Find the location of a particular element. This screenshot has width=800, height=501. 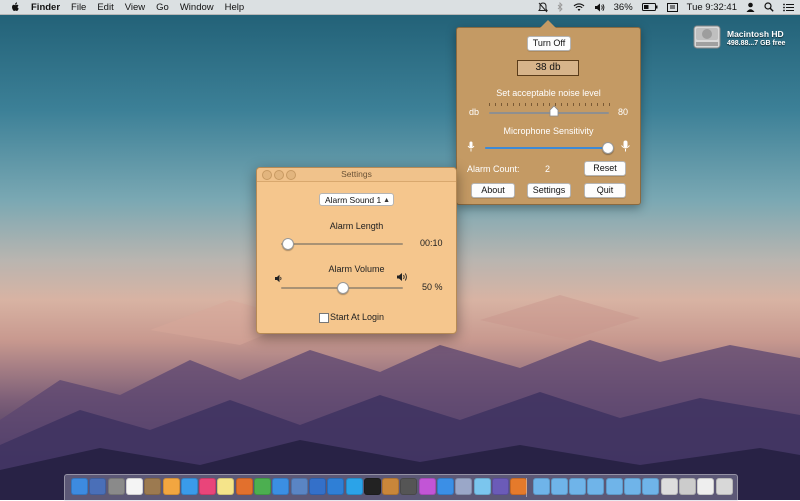

menu-help: Help is located at coordinates (235, 7).